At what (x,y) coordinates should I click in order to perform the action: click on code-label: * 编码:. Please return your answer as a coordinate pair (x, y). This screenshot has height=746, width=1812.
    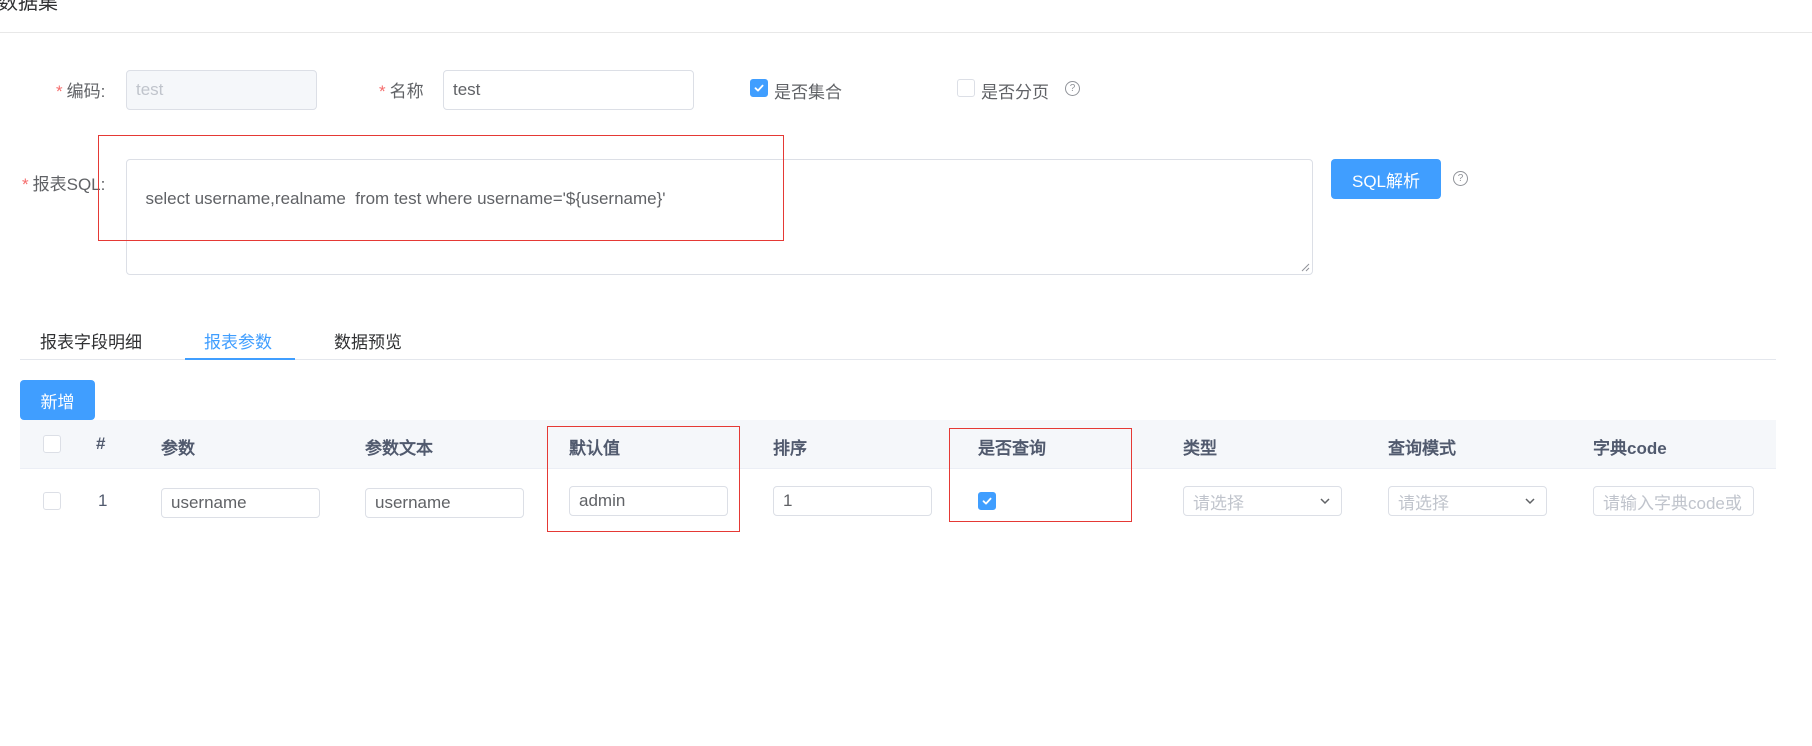
    Looking at the image, I should click on (81, 91).